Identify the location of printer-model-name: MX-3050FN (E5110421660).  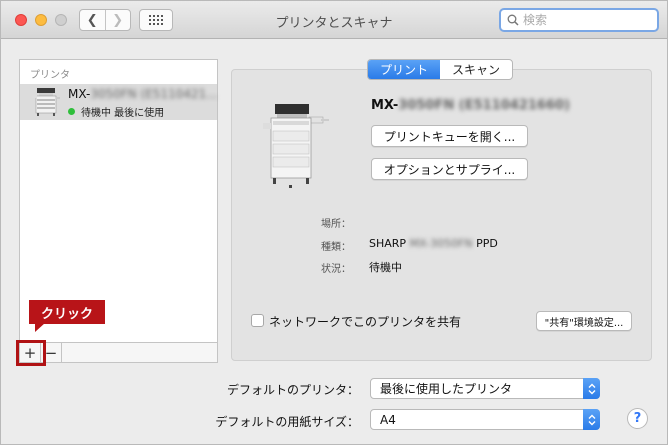
(470, 105).